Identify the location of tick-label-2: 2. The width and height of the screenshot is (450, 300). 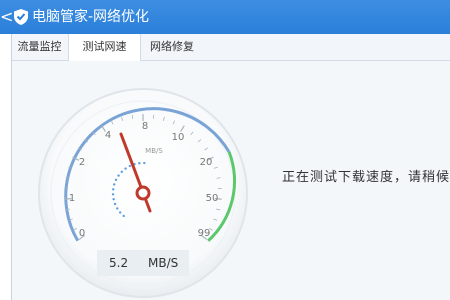
(82, 162).